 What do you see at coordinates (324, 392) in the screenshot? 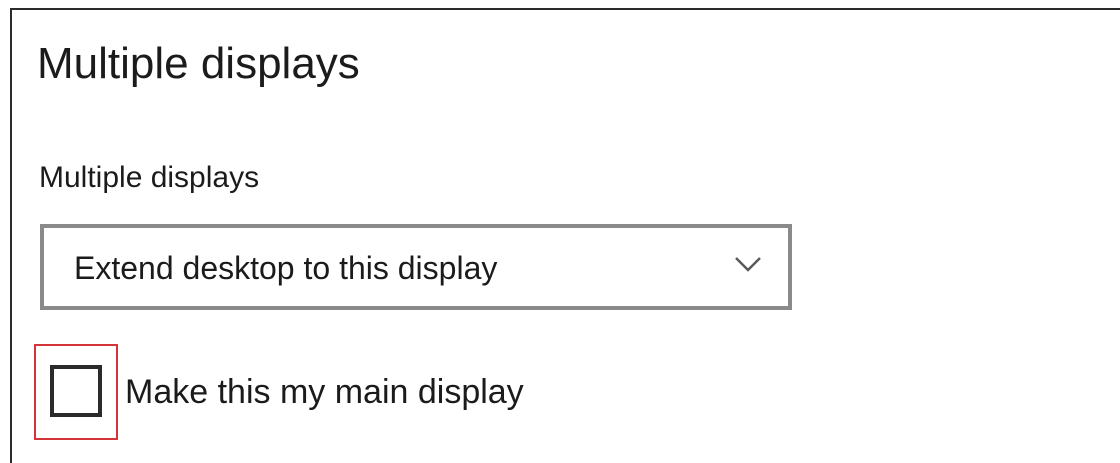
I see `main-display-checkbox-label: Make this my main display` at bounding box center [324, 392].